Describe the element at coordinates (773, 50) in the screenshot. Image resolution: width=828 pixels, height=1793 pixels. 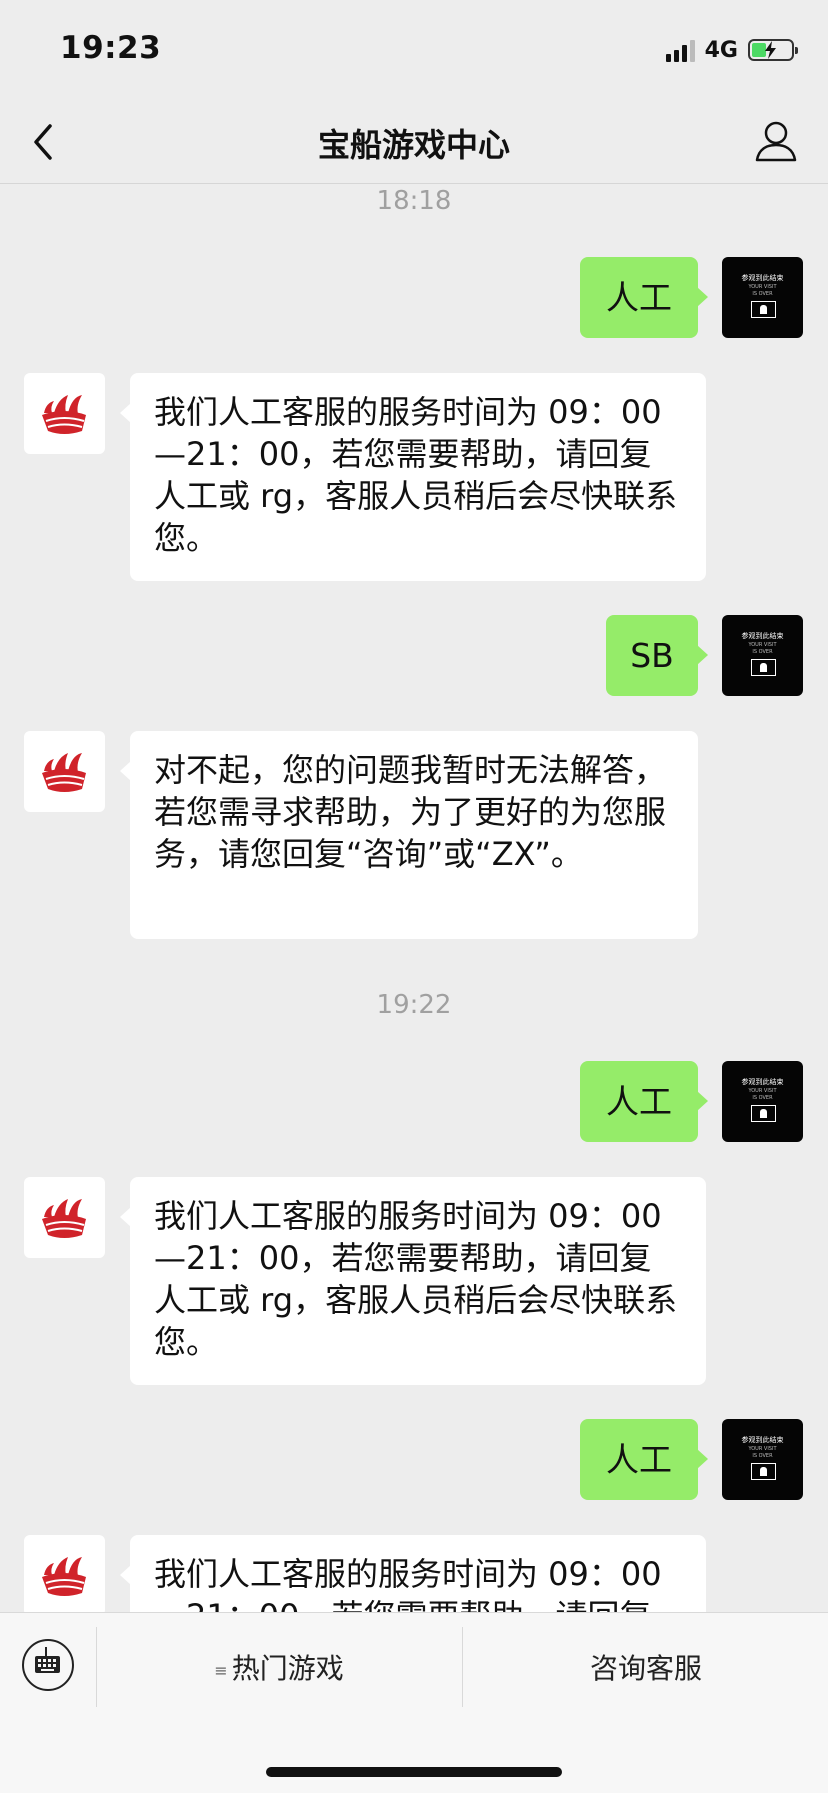
I see `battery-icon` at that location.